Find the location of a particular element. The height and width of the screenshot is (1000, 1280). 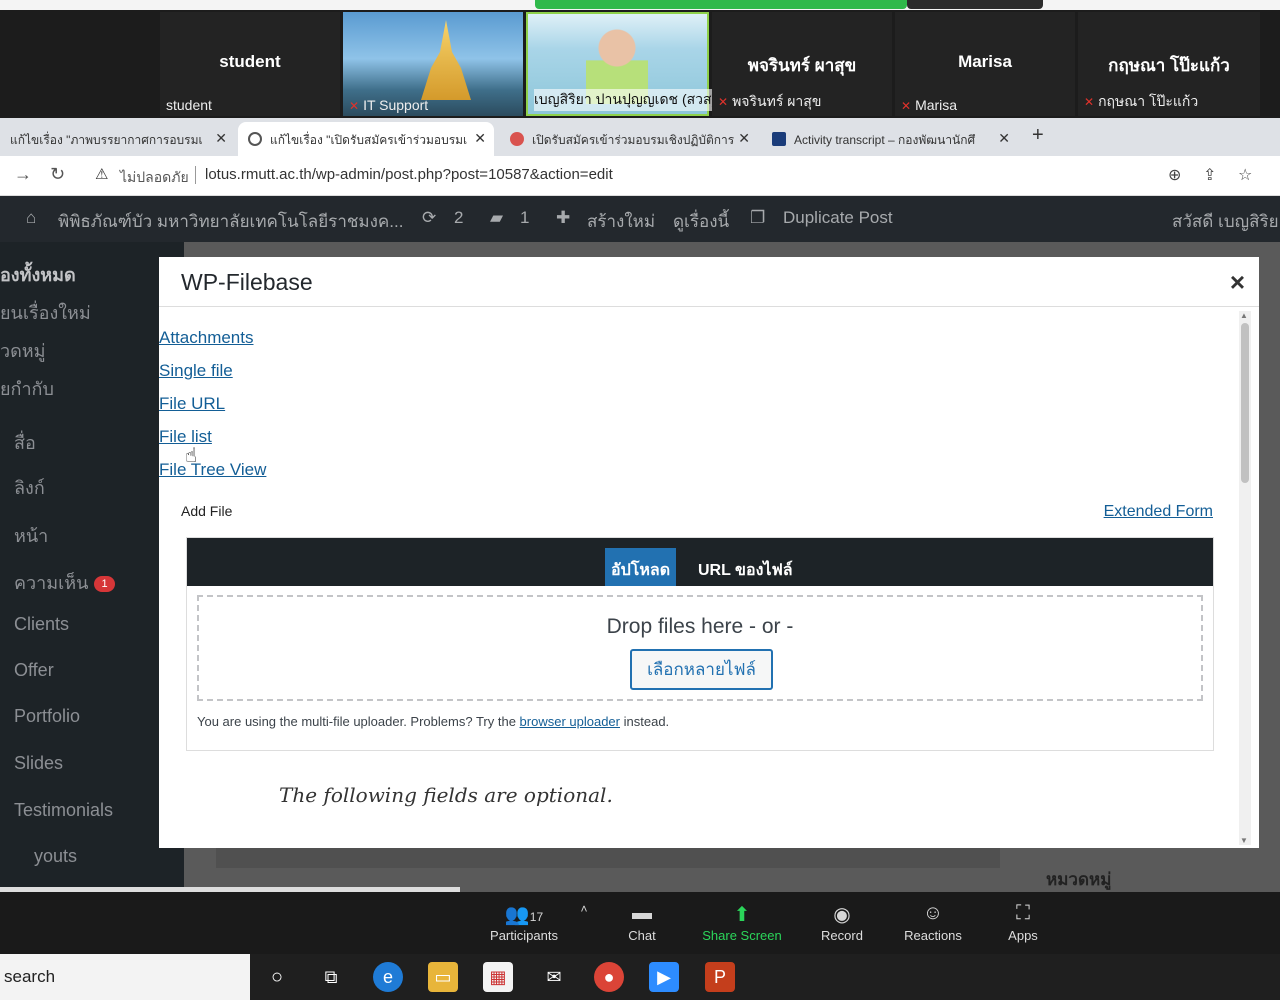

muted-mic-icon: ✕ is located at coordinates (354, 106).